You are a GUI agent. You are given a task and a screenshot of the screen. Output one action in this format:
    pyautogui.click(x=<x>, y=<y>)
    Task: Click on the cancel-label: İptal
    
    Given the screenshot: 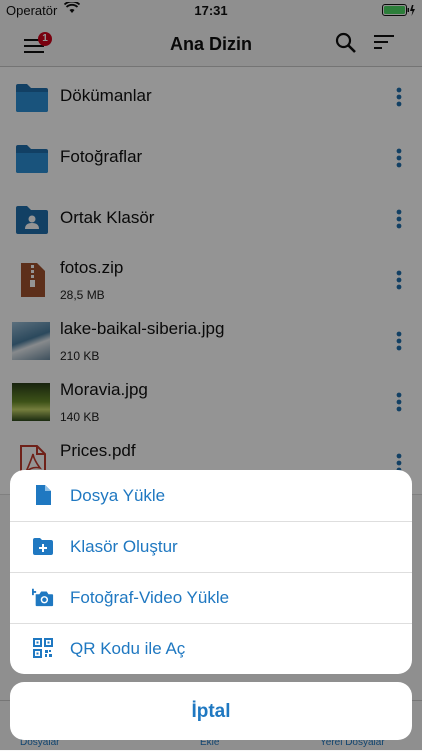 What is the action you would take?
    pyautogui.click(x=211, y=711)
    